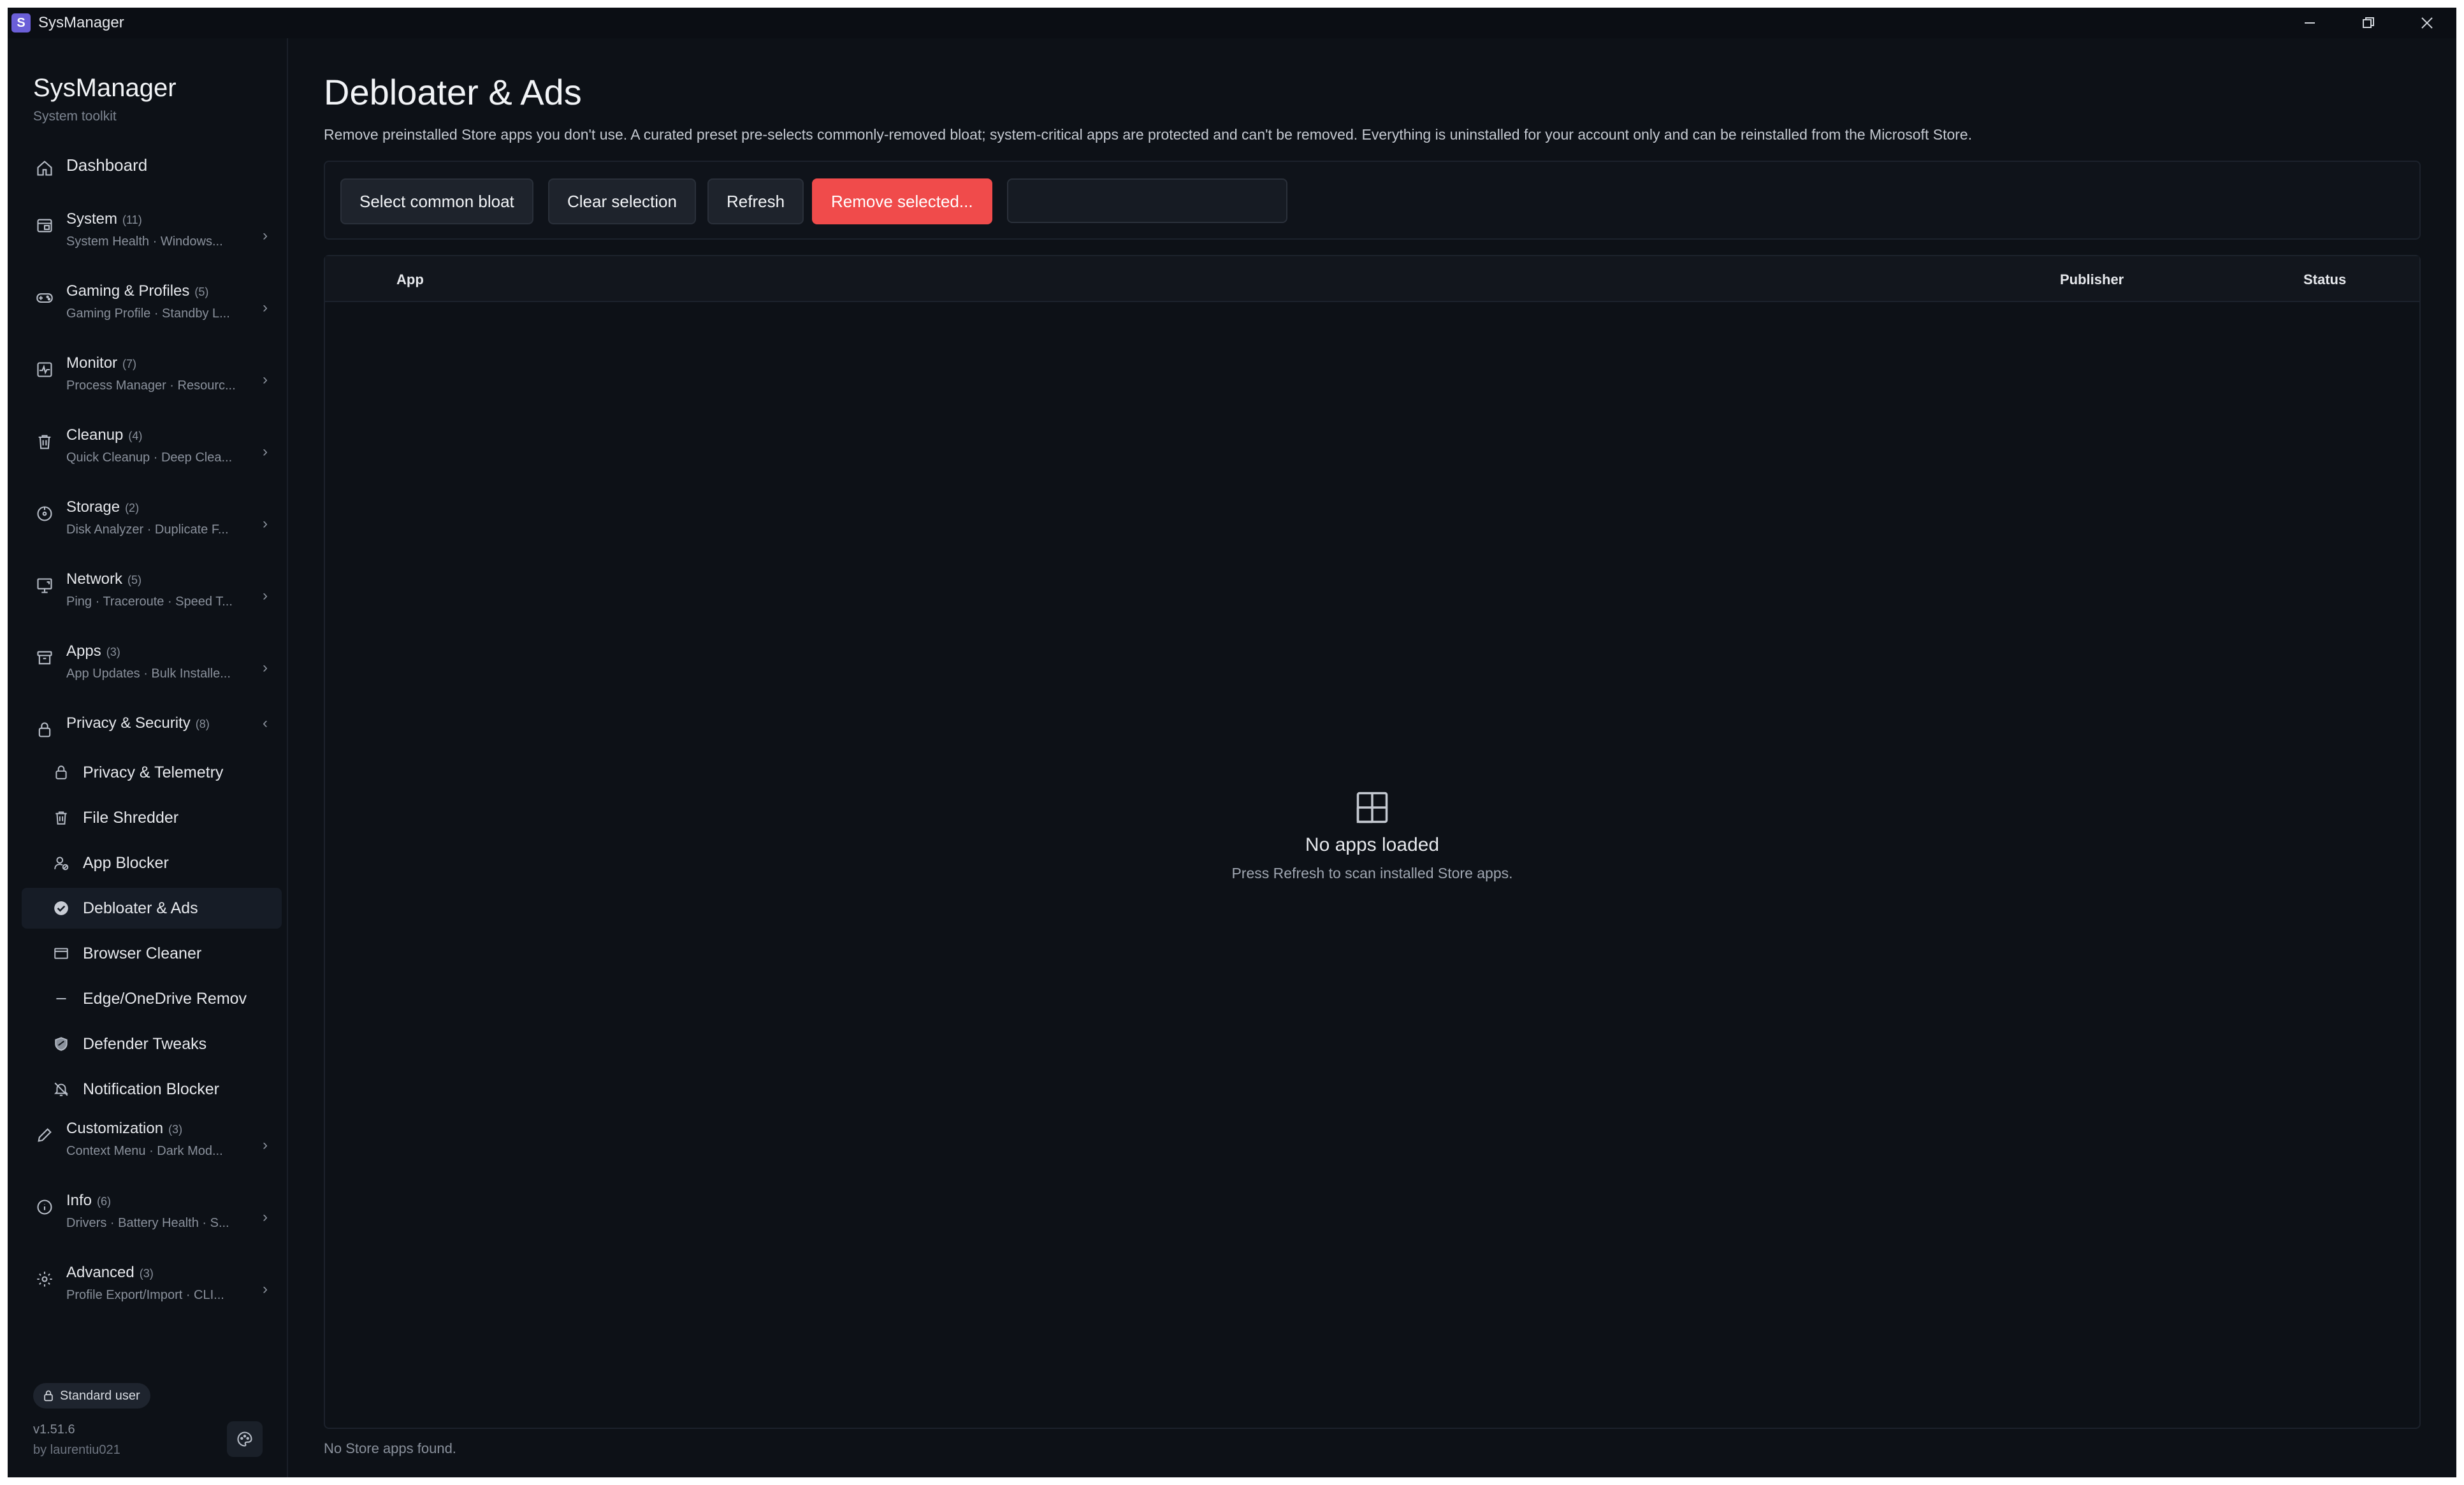 The width and height of the screenshot is (2464, 1485). Describe the element at coordinates (61, 863) in the screenshot. I see `user-block-icon` at that location.